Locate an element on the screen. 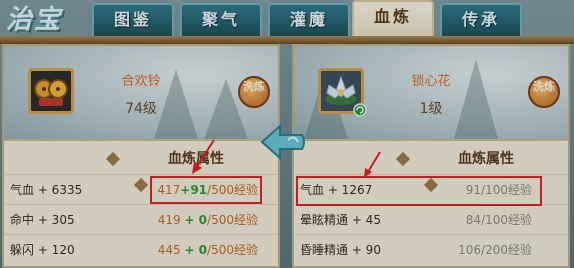 This screenshot has width=574, height=268. section-title-text: 血炼属性 is located at coordinates (486, 159).